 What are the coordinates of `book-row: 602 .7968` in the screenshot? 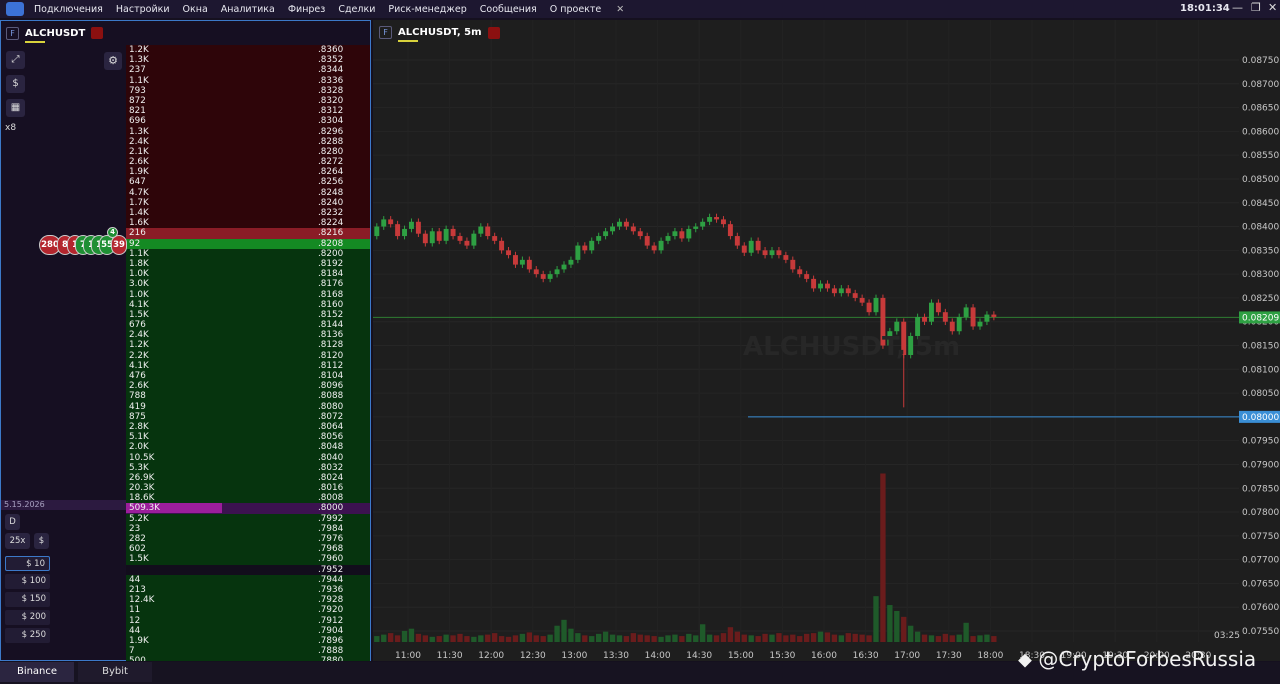 It's located at (248, 549).